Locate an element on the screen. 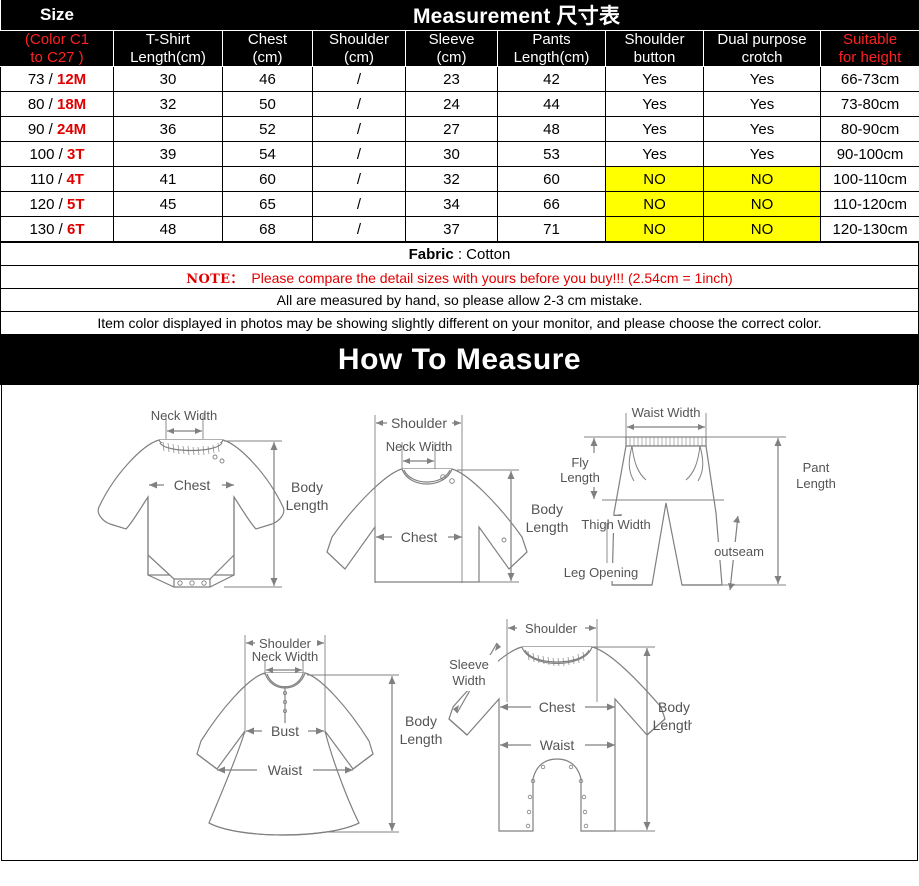  label-thigh-width: Thigh Width is located at coordinates (615, 524).